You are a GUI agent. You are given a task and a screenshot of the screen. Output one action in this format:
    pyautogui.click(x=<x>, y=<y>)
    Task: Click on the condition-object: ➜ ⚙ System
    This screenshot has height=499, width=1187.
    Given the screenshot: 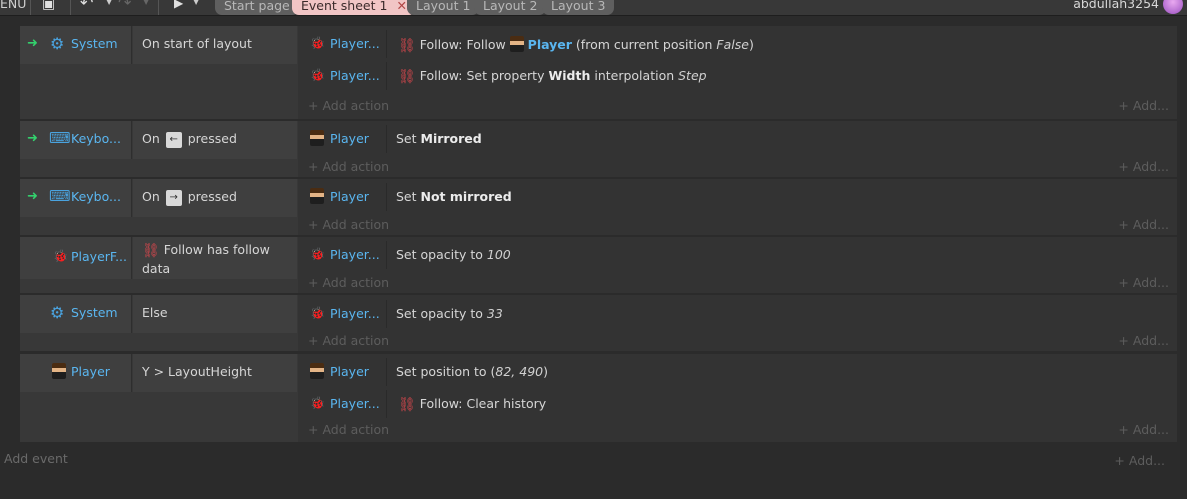 What is the action you would take?
    pyautogui.click(x=76, y=45)
    